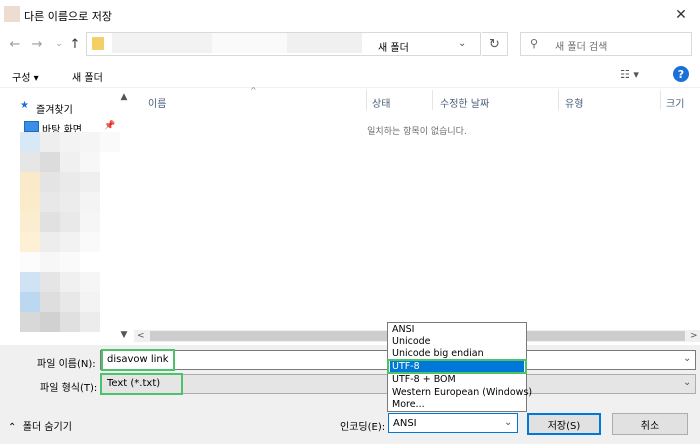 The height and width of the screenshot is (444, 700). What do you see at coordinates (381, 102) in the screenshot?
I see `column-header-status: 상태` at bounding box center [381, 102].